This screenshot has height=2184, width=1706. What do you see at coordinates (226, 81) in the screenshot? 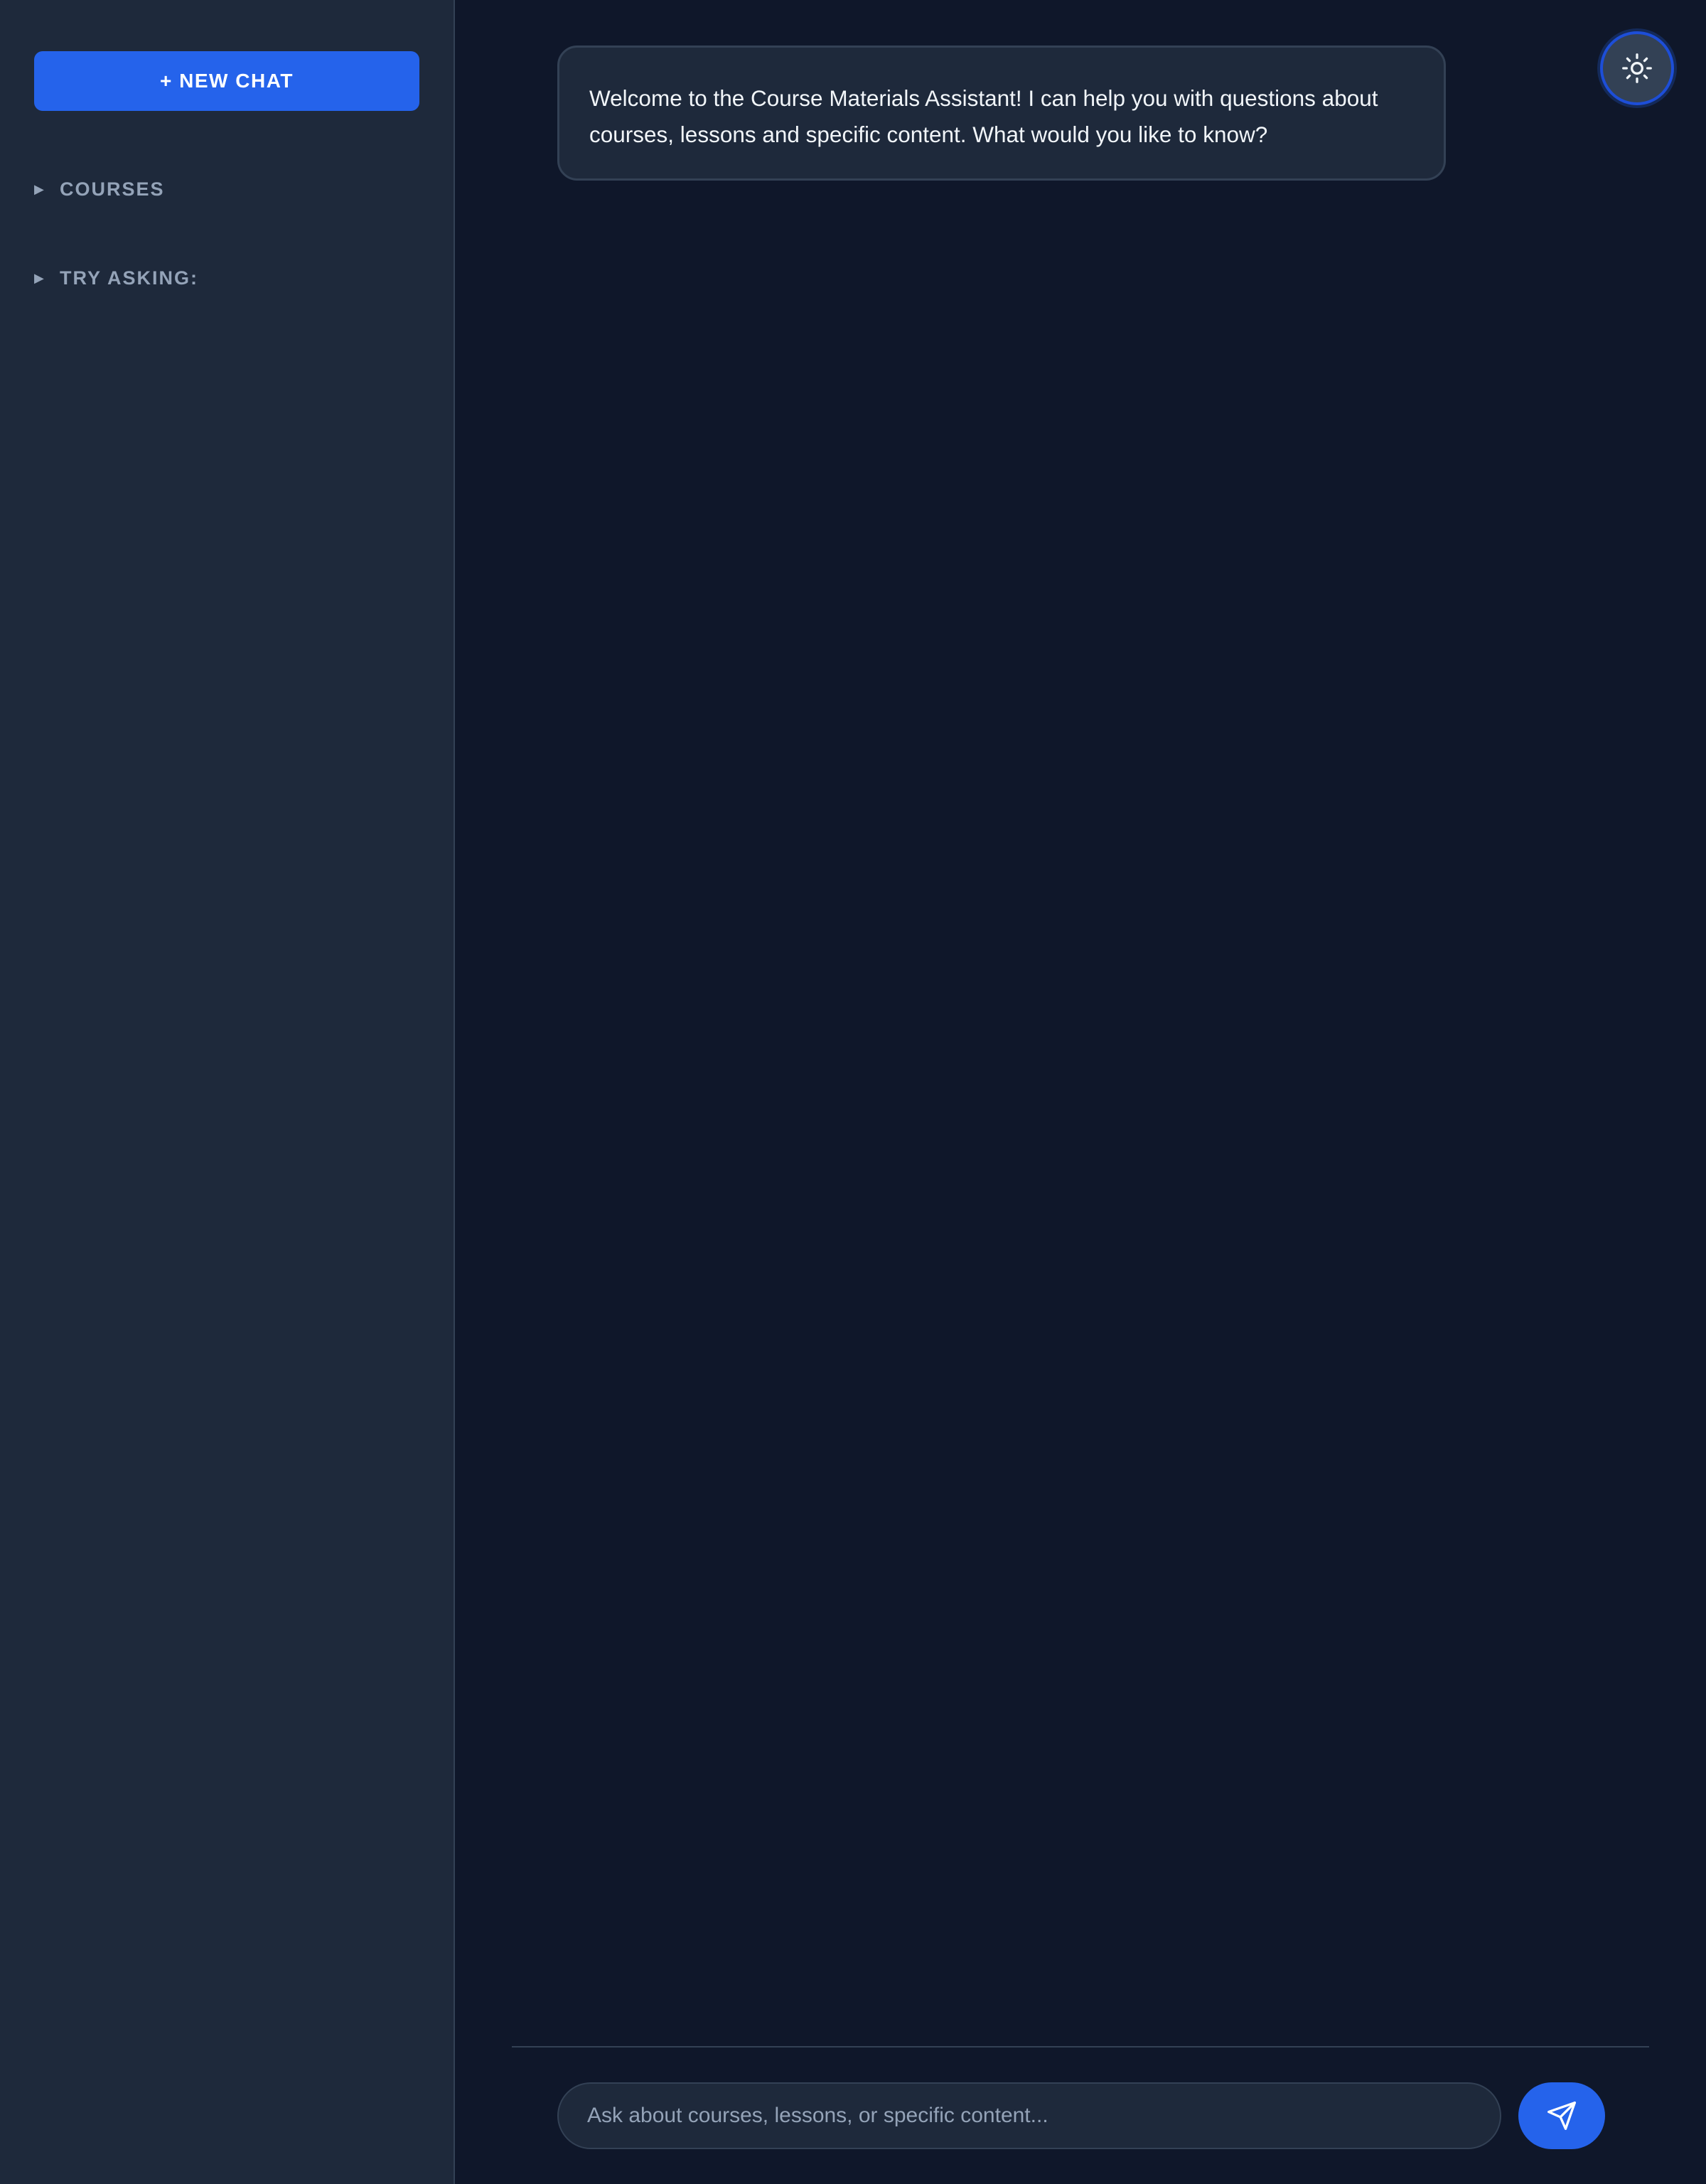
I see `new-chat-button: + NEW CHAT` at bounding box center [226, 81].